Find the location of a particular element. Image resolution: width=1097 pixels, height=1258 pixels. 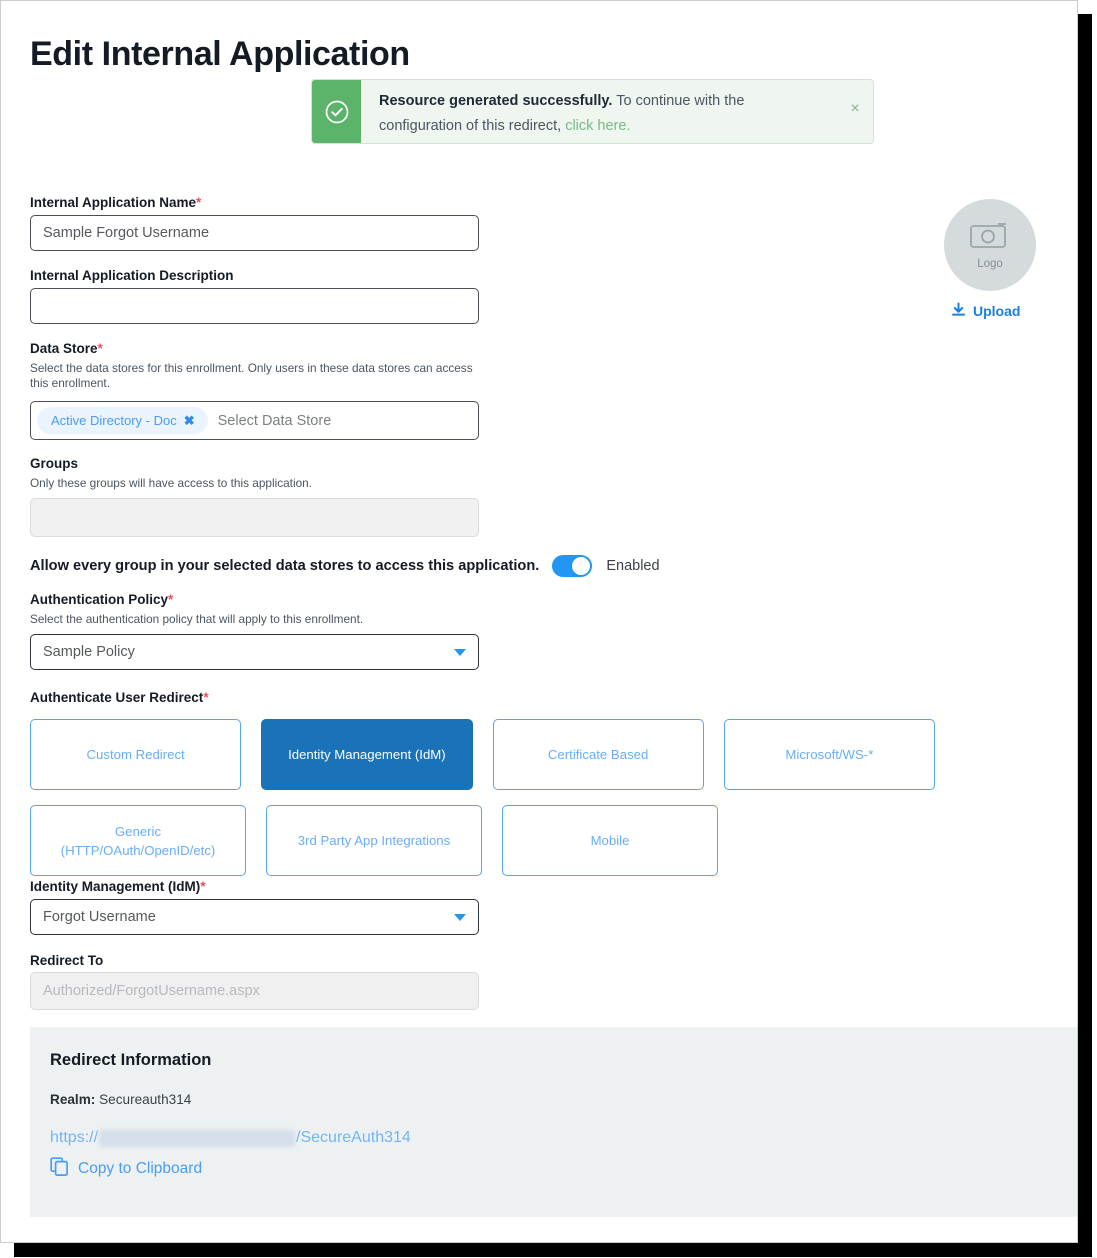

redacted-host is located at coordinates (197, 1138).